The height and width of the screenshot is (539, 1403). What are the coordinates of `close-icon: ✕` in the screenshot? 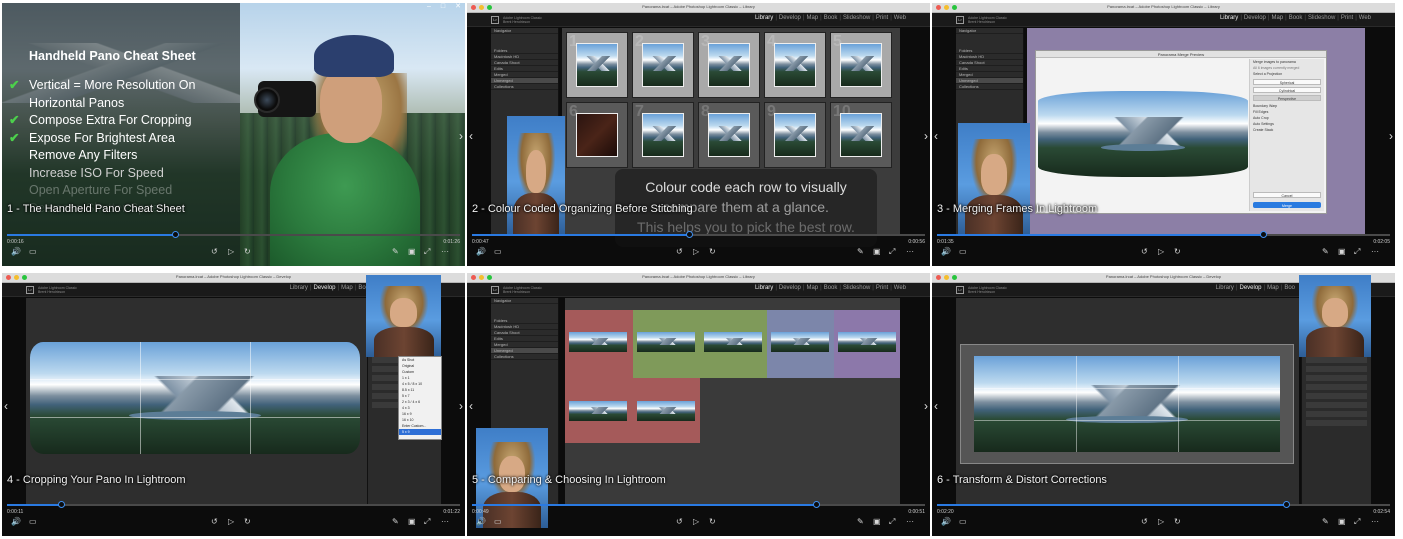 It's located at (458, 7).